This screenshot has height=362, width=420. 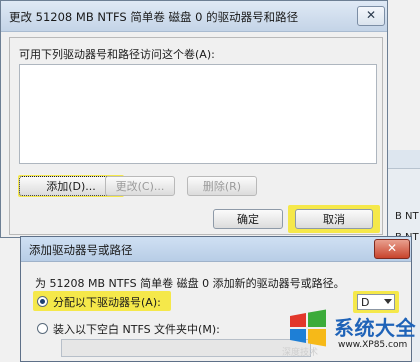 What do you see at coordinates (402, 159) in the screenshot?
I see `bg-window-strip` at bounding box center [402, 159].